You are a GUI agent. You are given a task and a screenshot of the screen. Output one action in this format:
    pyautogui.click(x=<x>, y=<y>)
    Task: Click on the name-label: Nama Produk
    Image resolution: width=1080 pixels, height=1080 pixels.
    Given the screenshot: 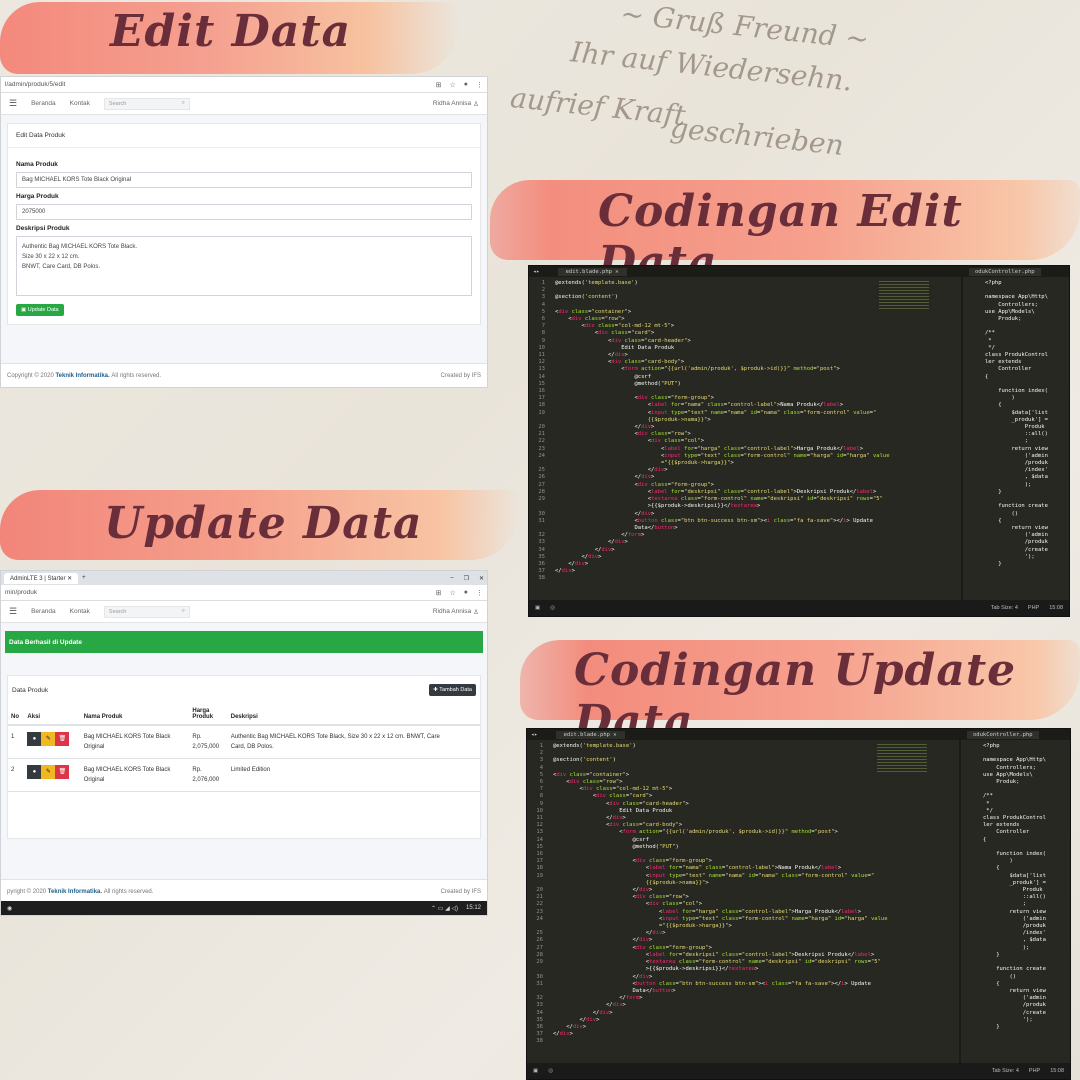 What is the action you would take?
    pyautogui.click(x=37, y=164)
    